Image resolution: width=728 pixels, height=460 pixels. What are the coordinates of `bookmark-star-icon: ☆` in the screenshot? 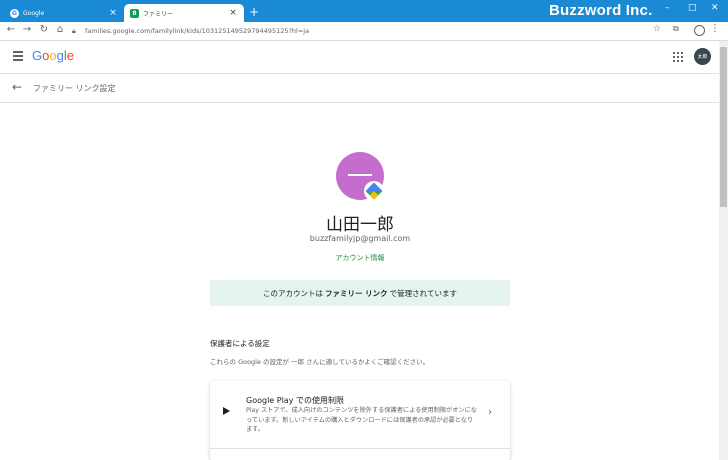 It's located at (657, 29).